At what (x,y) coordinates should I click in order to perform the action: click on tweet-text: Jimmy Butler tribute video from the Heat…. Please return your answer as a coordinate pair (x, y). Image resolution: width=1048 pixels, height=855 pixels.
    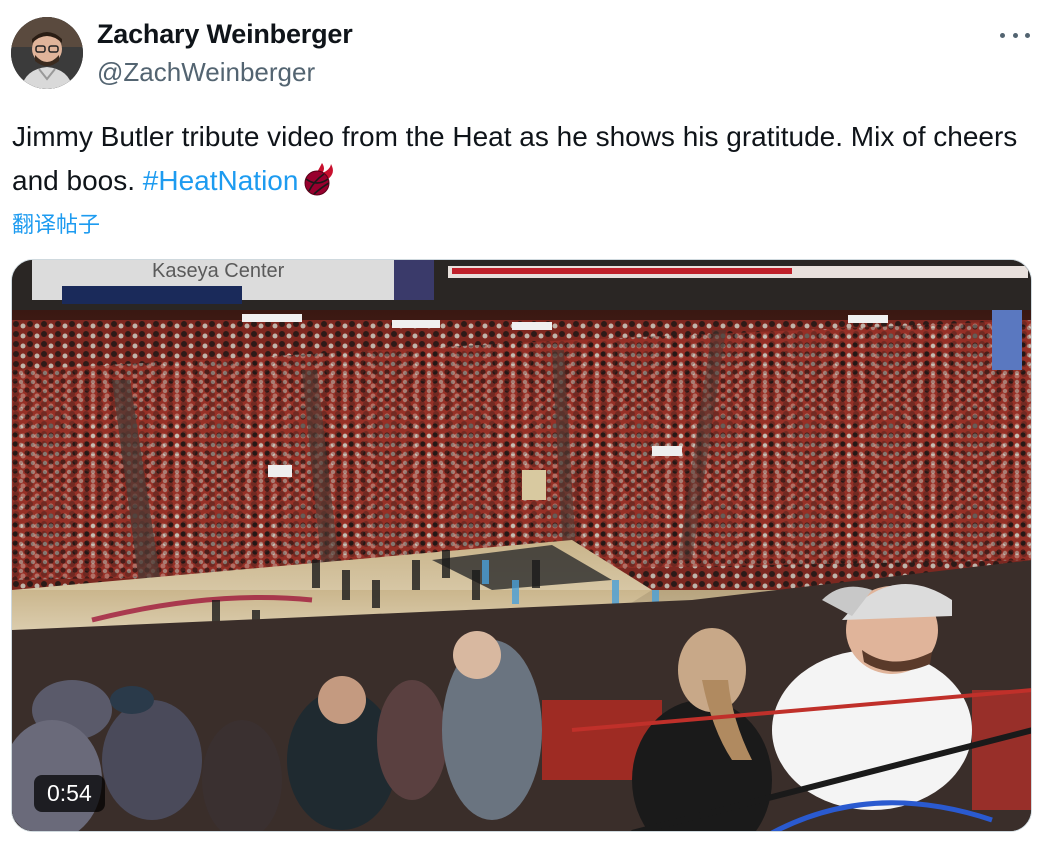
    Looking at the image, I should click on (517, 159).